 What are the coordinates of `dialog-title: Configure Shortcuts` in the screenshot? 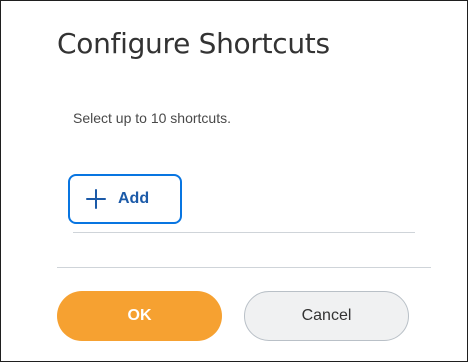 It's located at (193, 43).